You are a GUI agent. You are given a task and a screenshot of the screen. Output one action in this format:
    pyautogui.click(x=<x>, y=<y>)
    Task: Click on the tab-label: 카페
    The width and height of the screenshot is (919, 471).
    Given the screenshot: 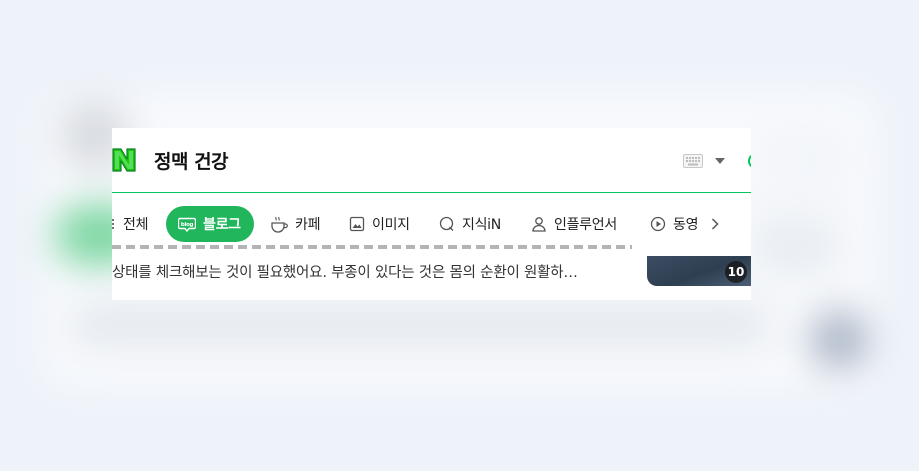 What is the action you would take?
    pyautogui.click(x=308, y=225)
    